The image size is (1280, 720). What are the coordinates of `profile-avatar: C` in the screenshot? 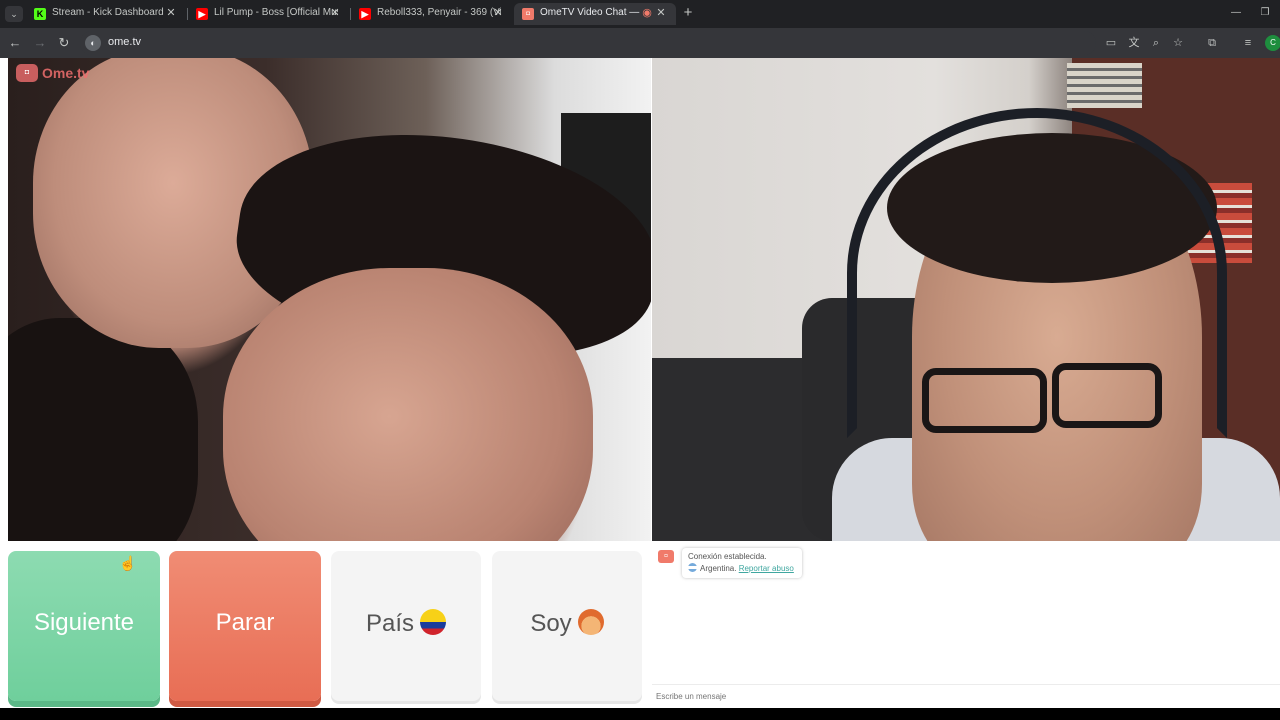 It's located at (1272, 43).